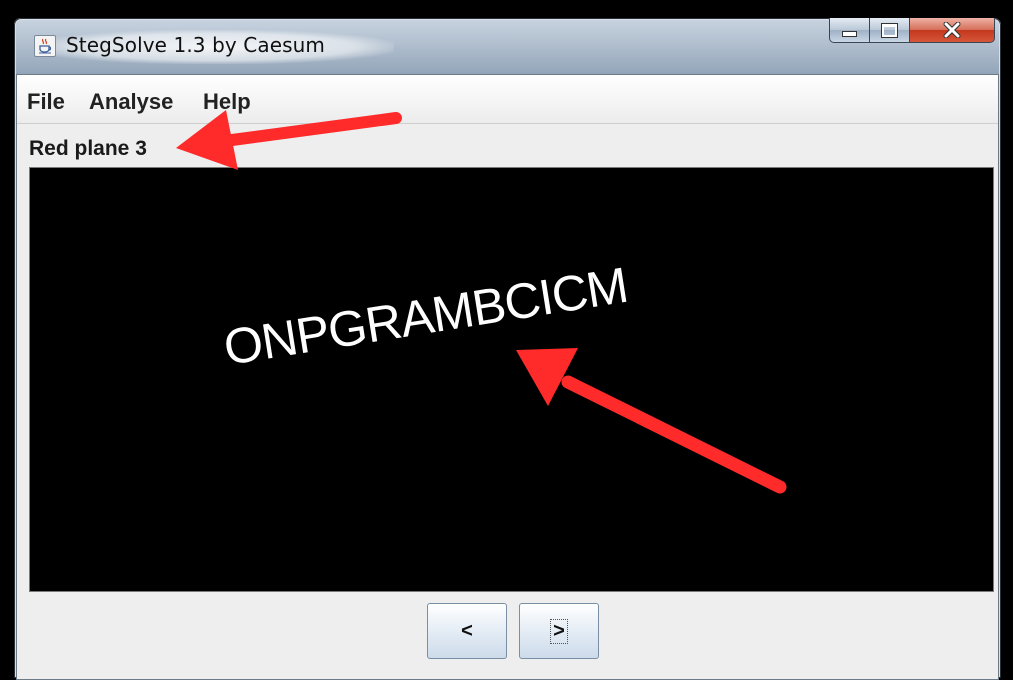 The height and width of the screenshot is (680, 1013). I want to click on arrow-to-plane-label, so click(289, 140).